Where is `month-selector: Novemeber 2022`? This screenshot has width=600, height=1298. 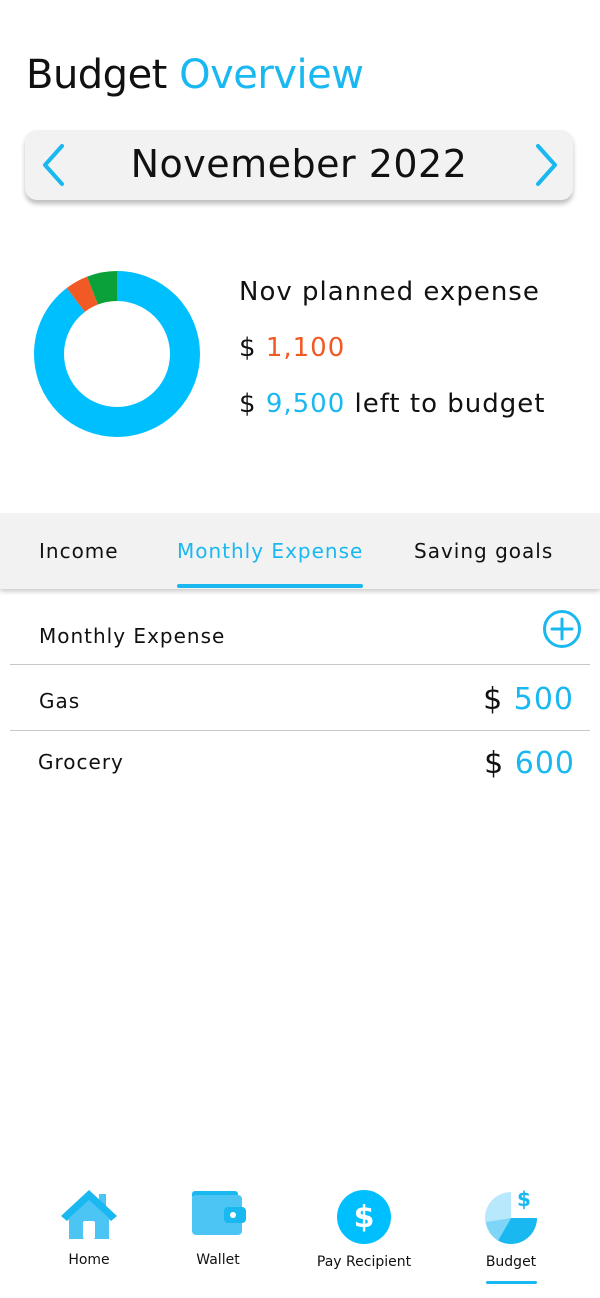
month-selector: Novemeber 2022 is located at coordinates (299, 165).